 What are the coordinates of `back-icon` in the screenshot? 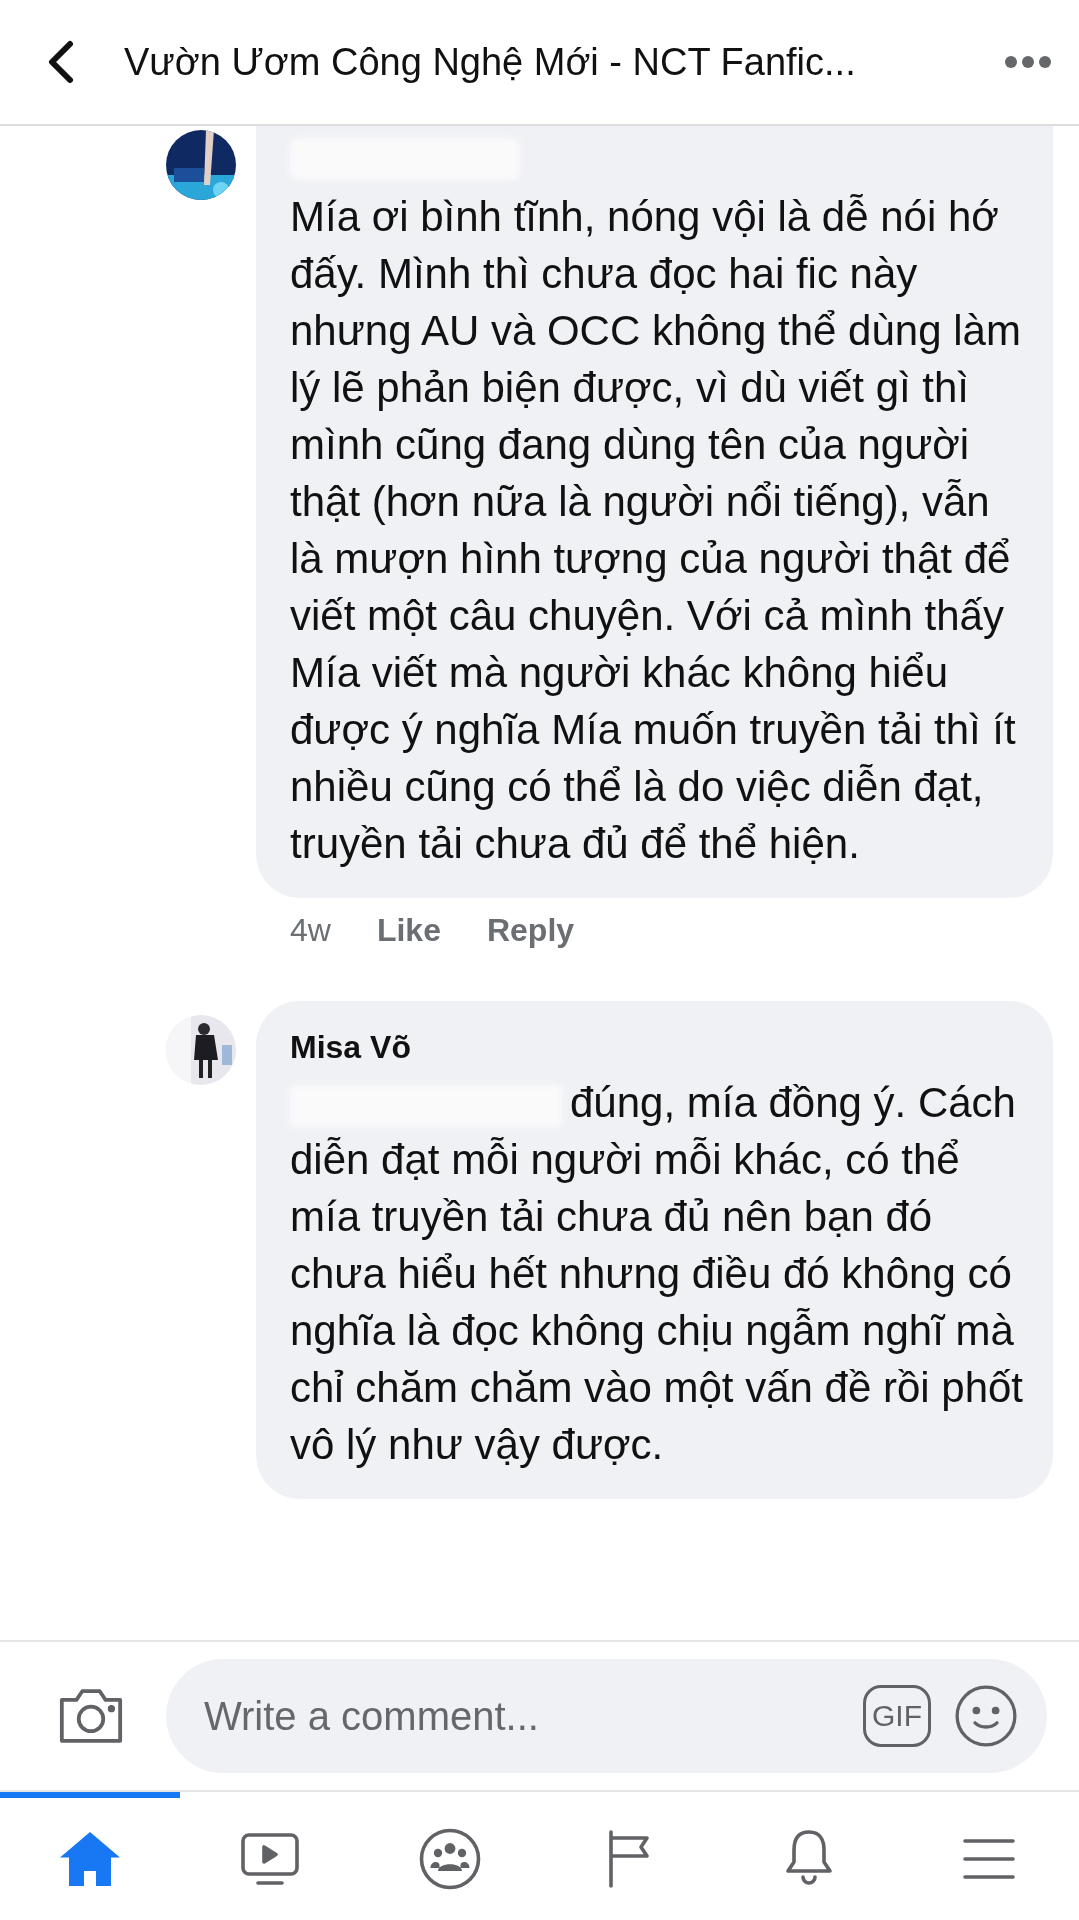 It's located at (61, 62).